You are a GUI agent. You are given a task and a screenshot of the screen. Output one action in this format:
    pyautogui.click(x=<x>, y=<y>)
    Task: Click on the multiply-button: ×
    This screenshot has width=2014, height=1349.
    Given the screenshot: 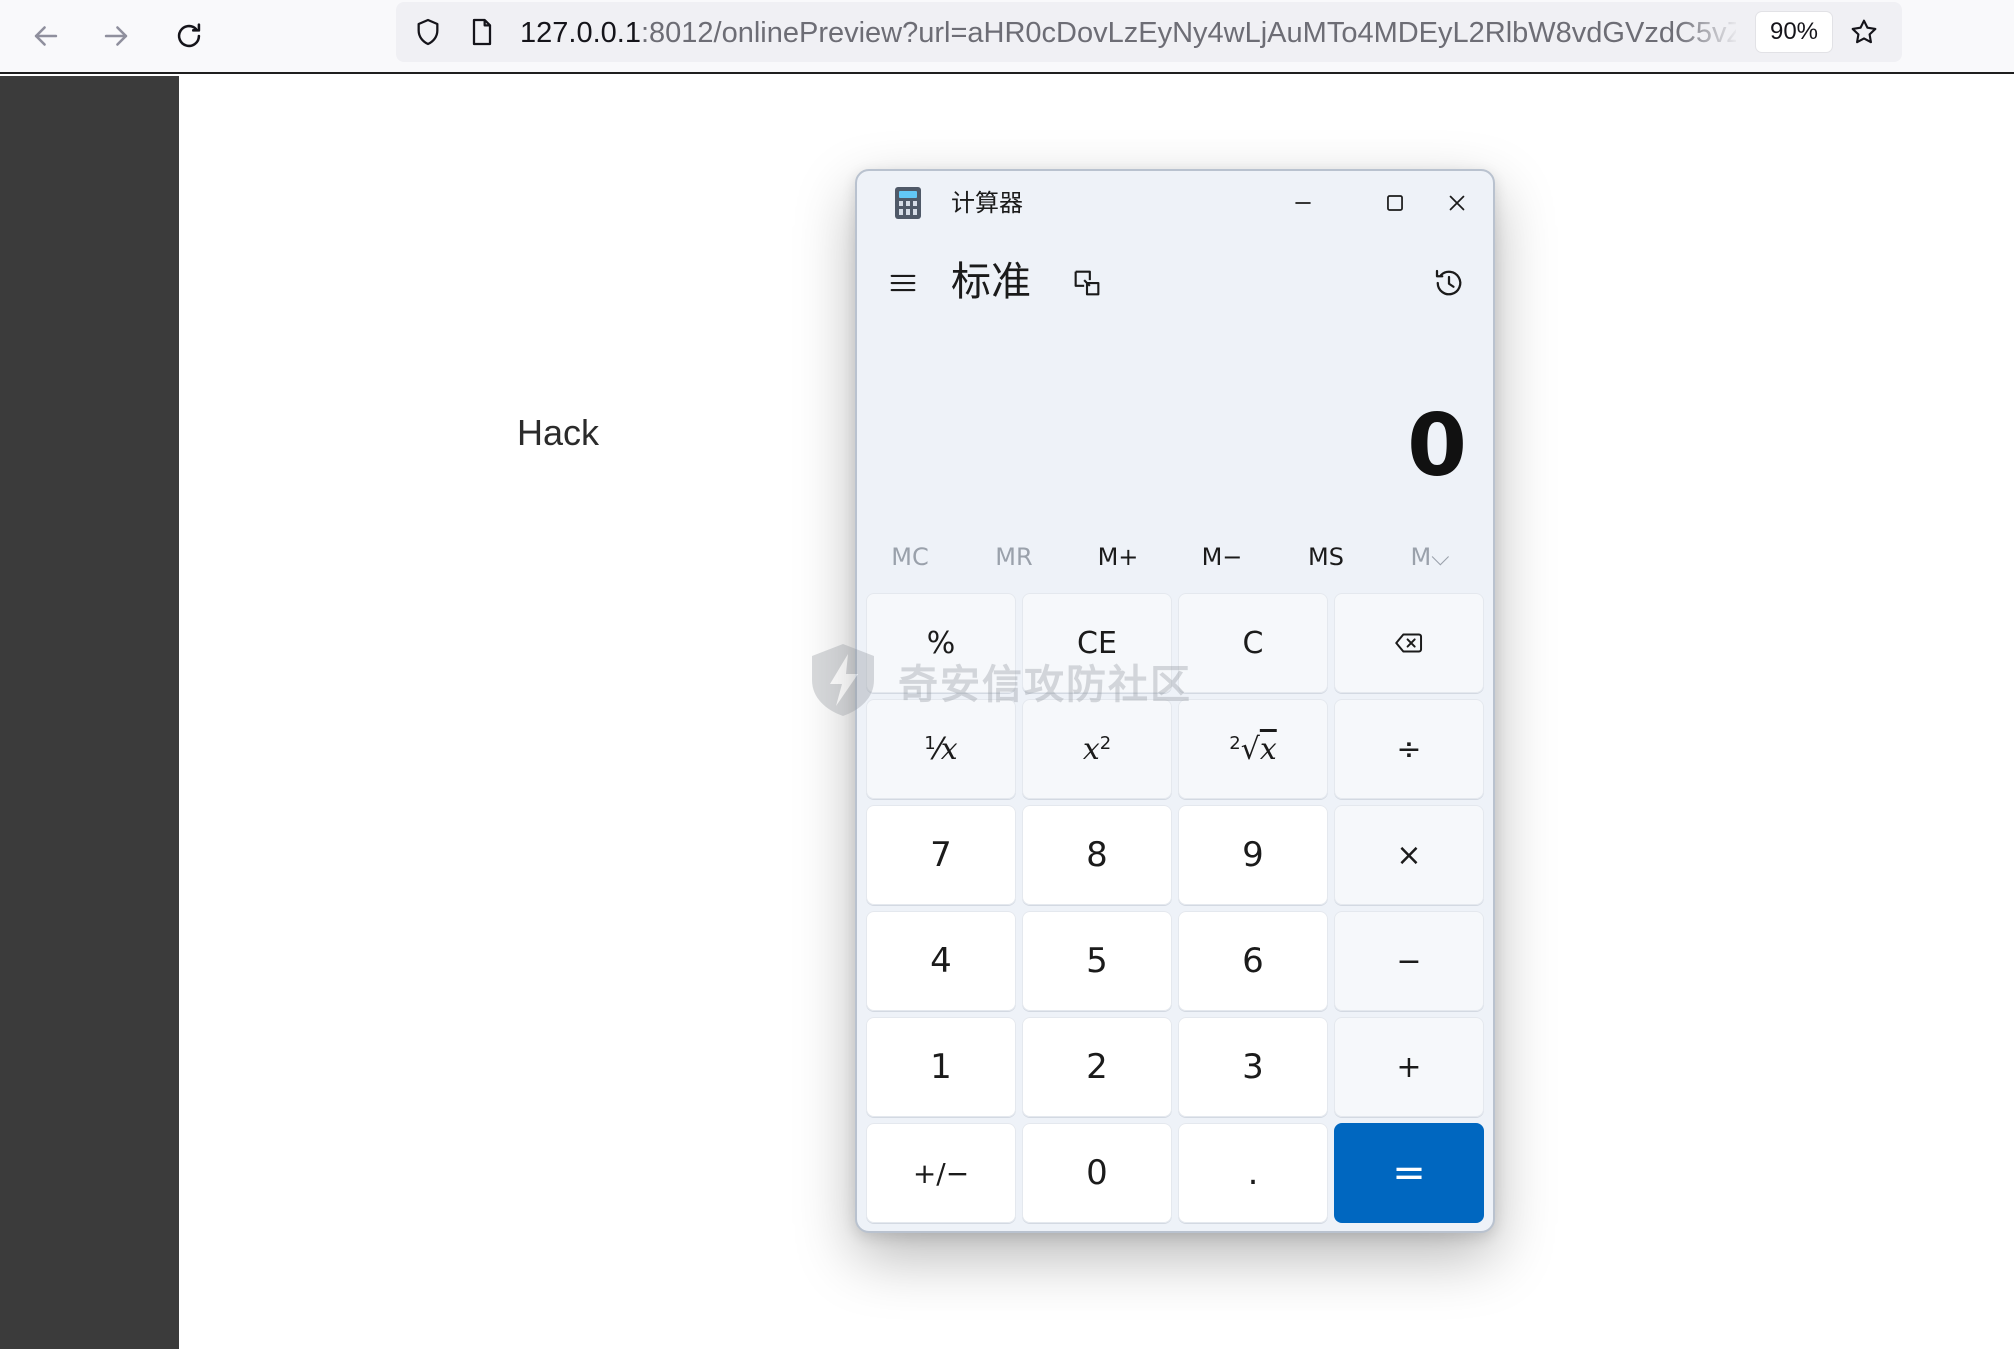 What is the action you would take?
    pyautogui.click(x=1409, y=855)
    